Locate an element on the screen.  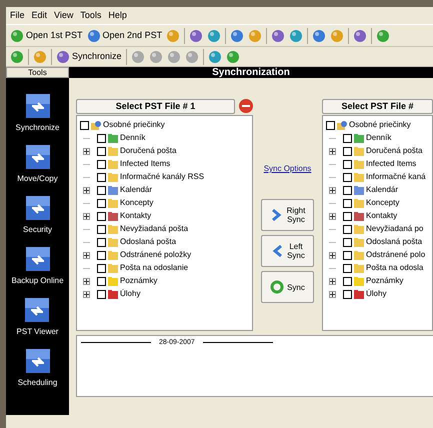
select-file-button: Select PST File # 1 is located at coordinates (155, 106).